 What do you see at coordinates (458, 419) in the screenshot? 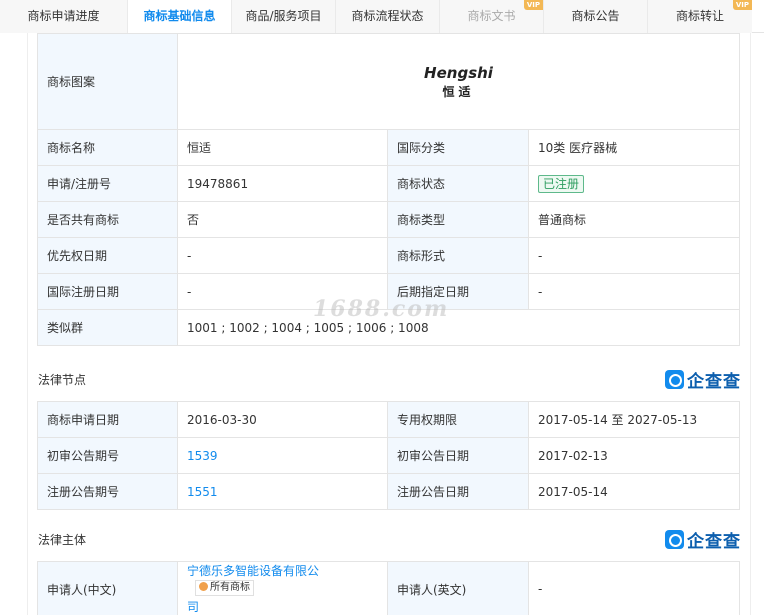
I see `exclusive-label: 专用权期限` at bounding box center [458, 419].